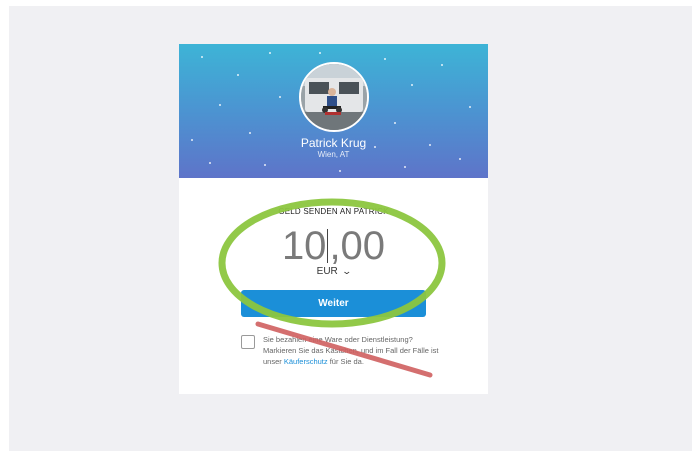 Image resolution: width=695 pixels, height=451 pixels. I want to click on recipient-location: Wien, AT, so click(333, 154).